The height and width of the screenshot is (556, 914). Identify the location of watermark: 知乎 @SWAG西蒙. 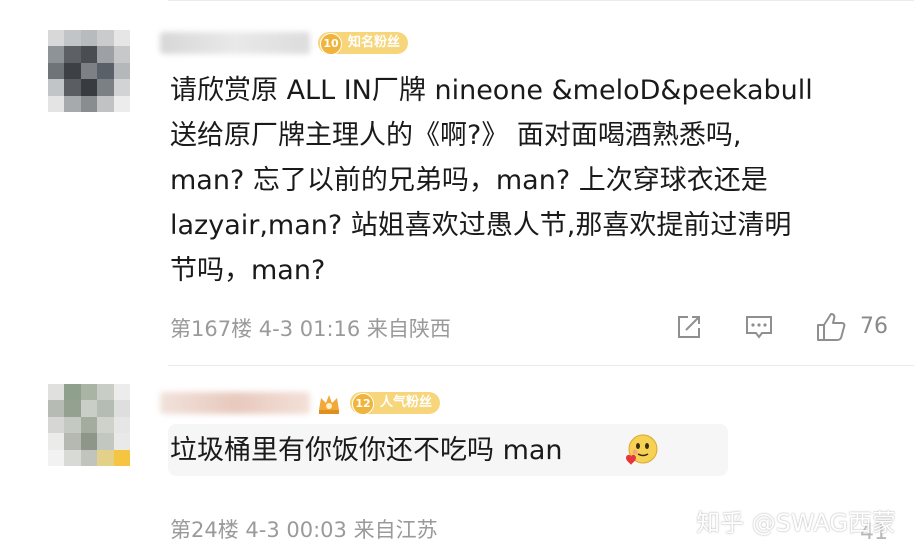
(796, 523).